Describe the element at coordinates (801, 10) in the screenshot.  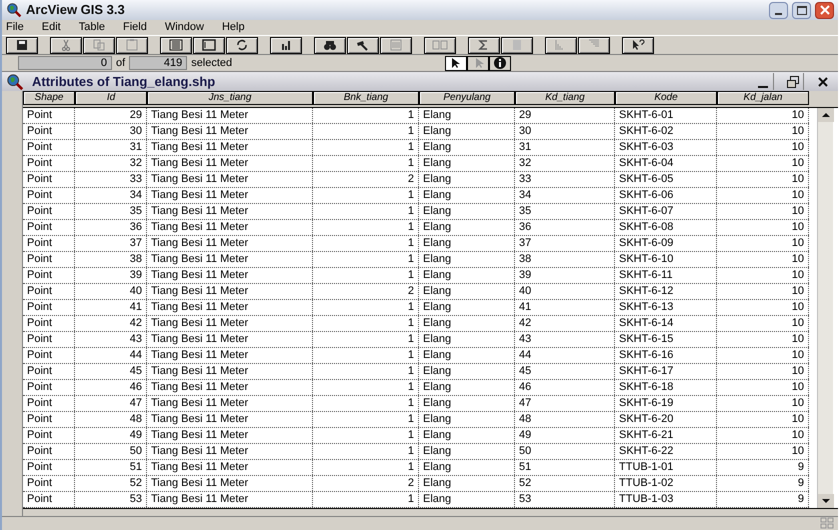
I see `maximize-button` at that location.